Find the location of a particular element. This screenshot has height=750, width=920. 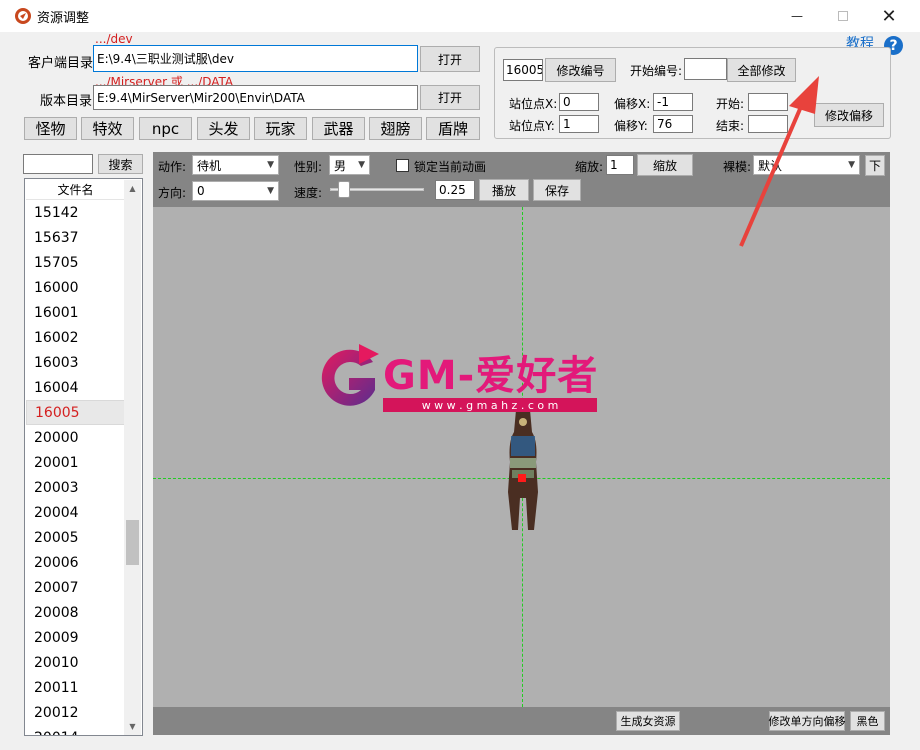

speed-label: 速度: is located at coordinates (308, 193).